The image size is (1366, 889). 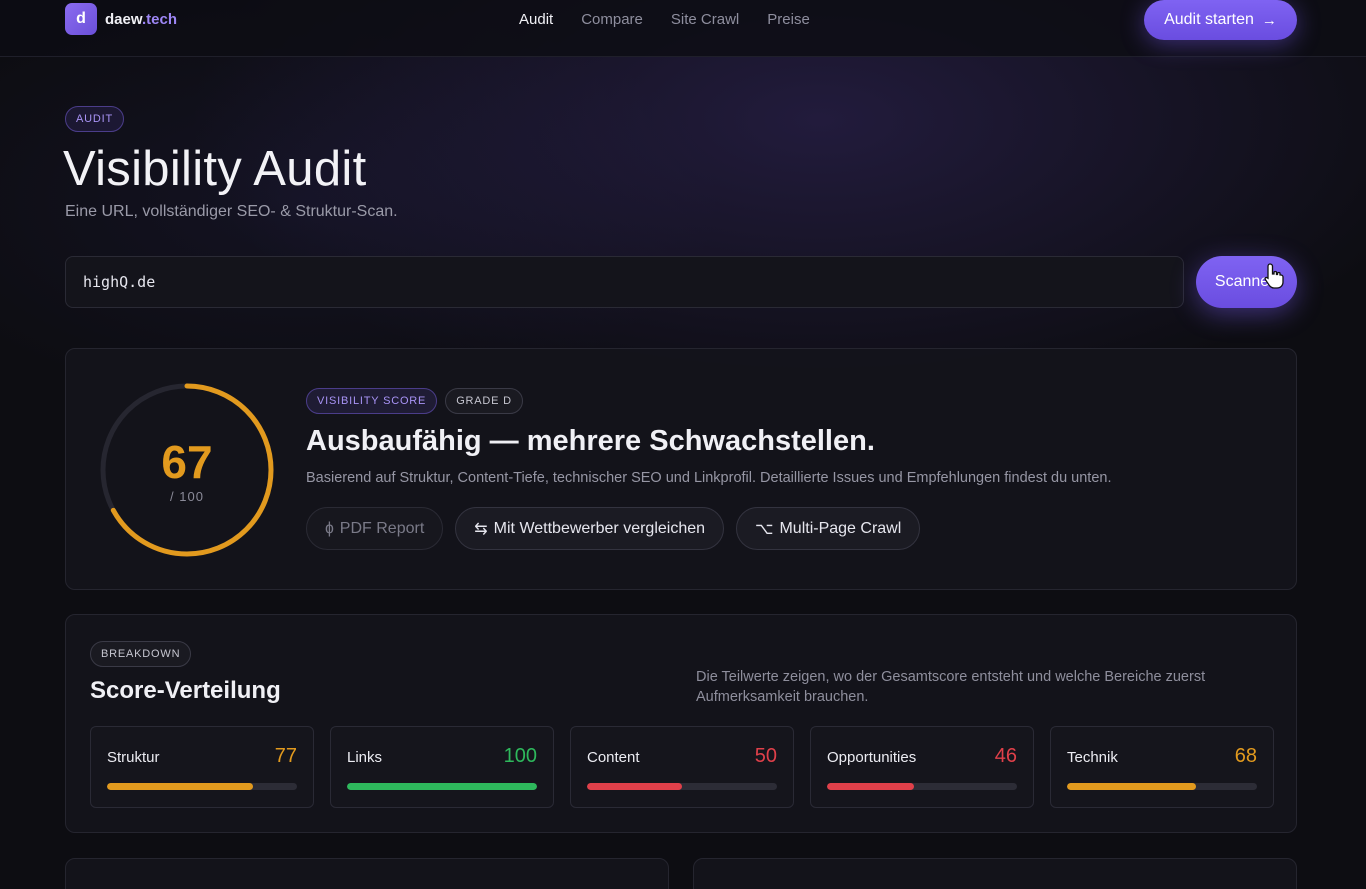 What do you see at coordinates (187, 496) in the screenshot?
I see `score-max: / 100` at bounding box center [187, 496].